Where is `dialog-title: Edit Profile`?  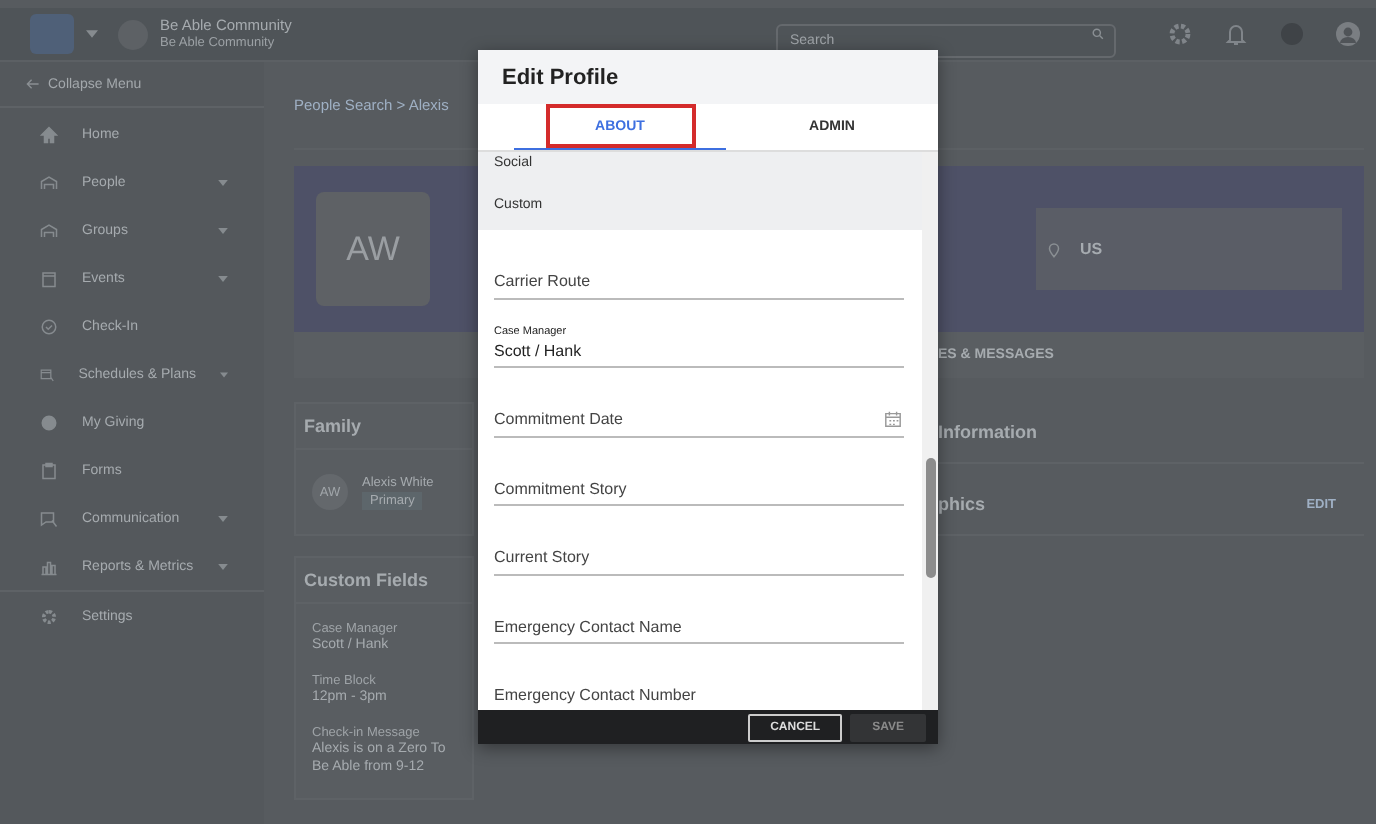
dialog-title: Edit Profile is located at coordinates (560, 77).